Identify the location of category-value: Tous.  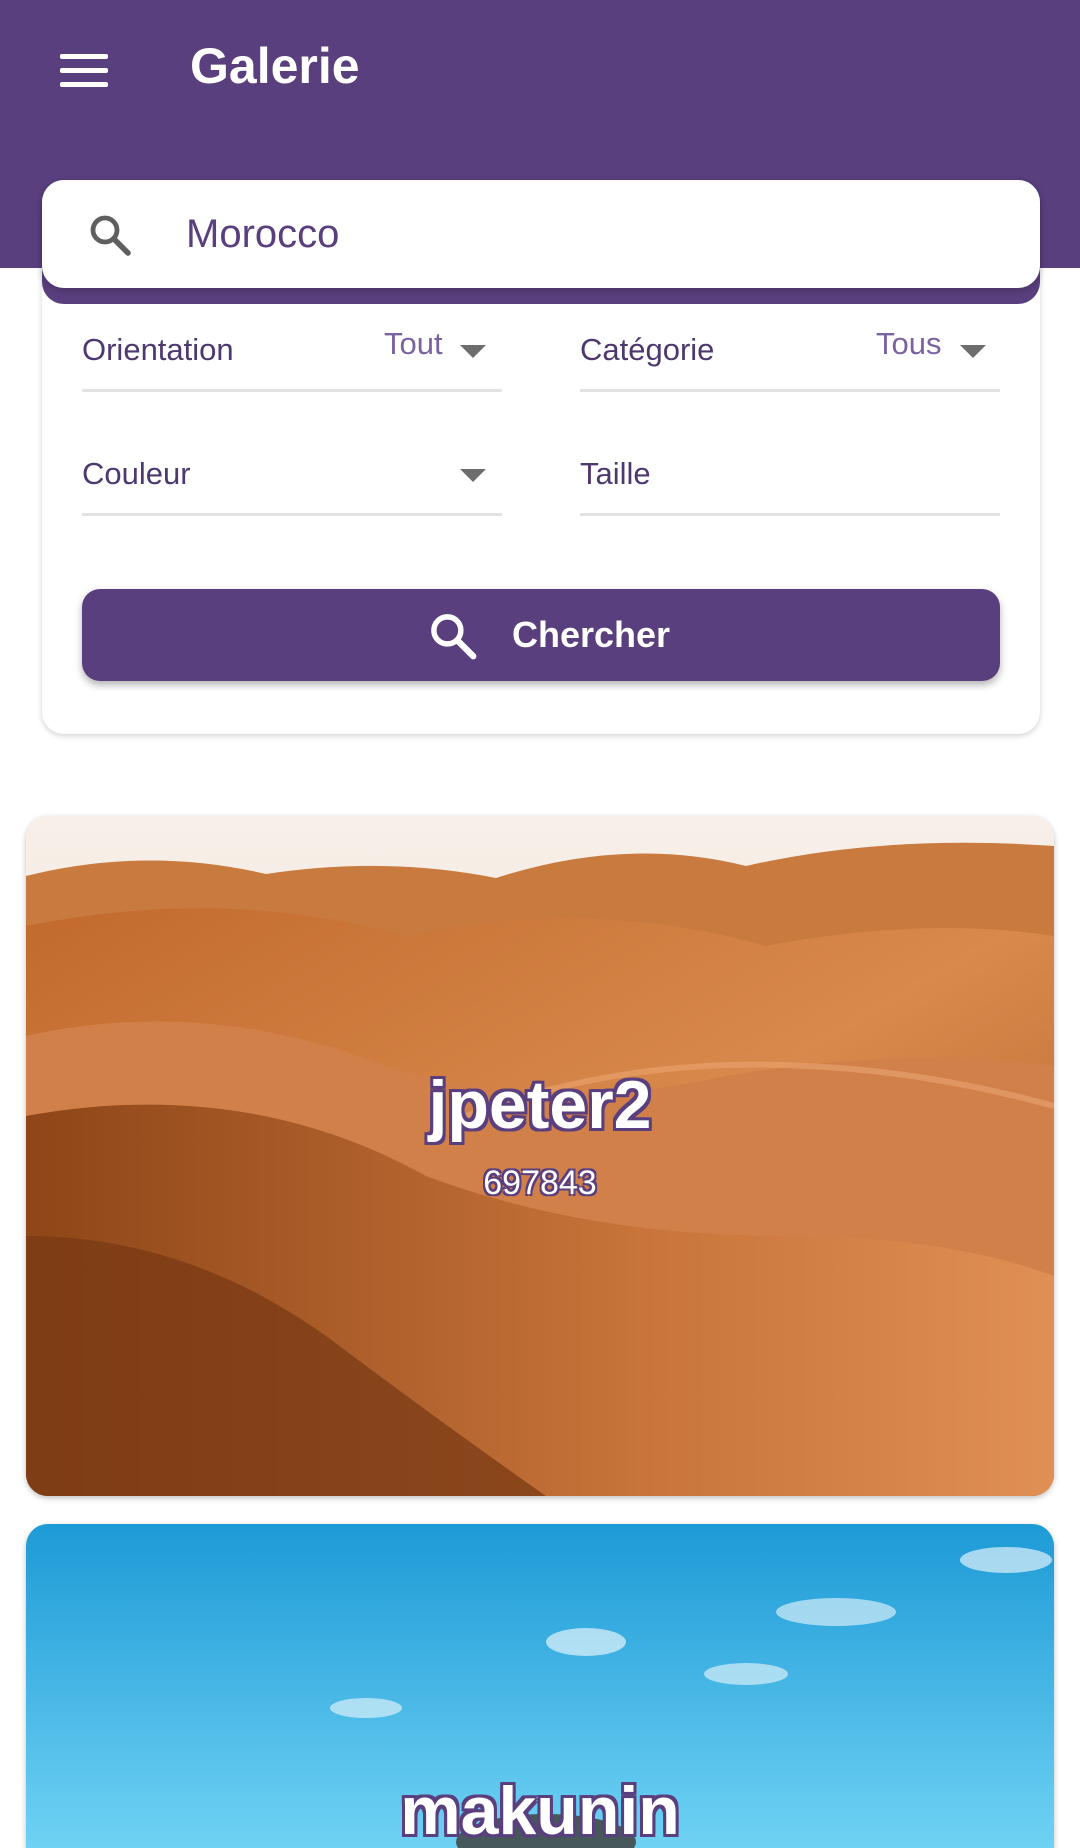
(909, 343).